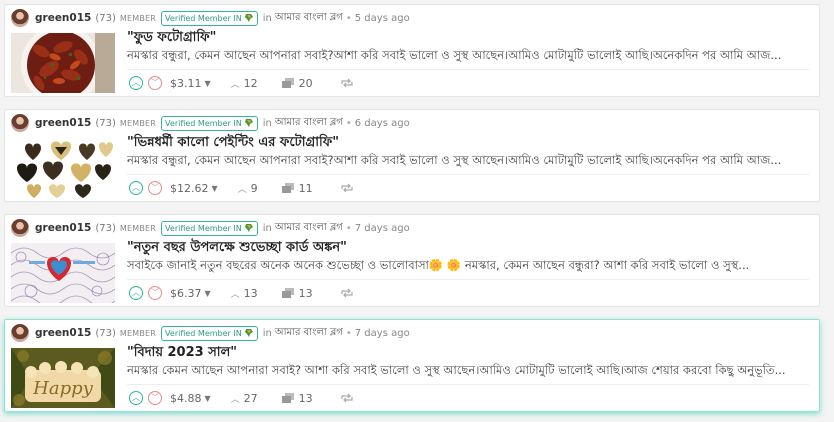  Describe the element at coordinates (171, 38) in the screenshot. I see `post-title: "ফুড ফটোগ্রাফি"` at that location.